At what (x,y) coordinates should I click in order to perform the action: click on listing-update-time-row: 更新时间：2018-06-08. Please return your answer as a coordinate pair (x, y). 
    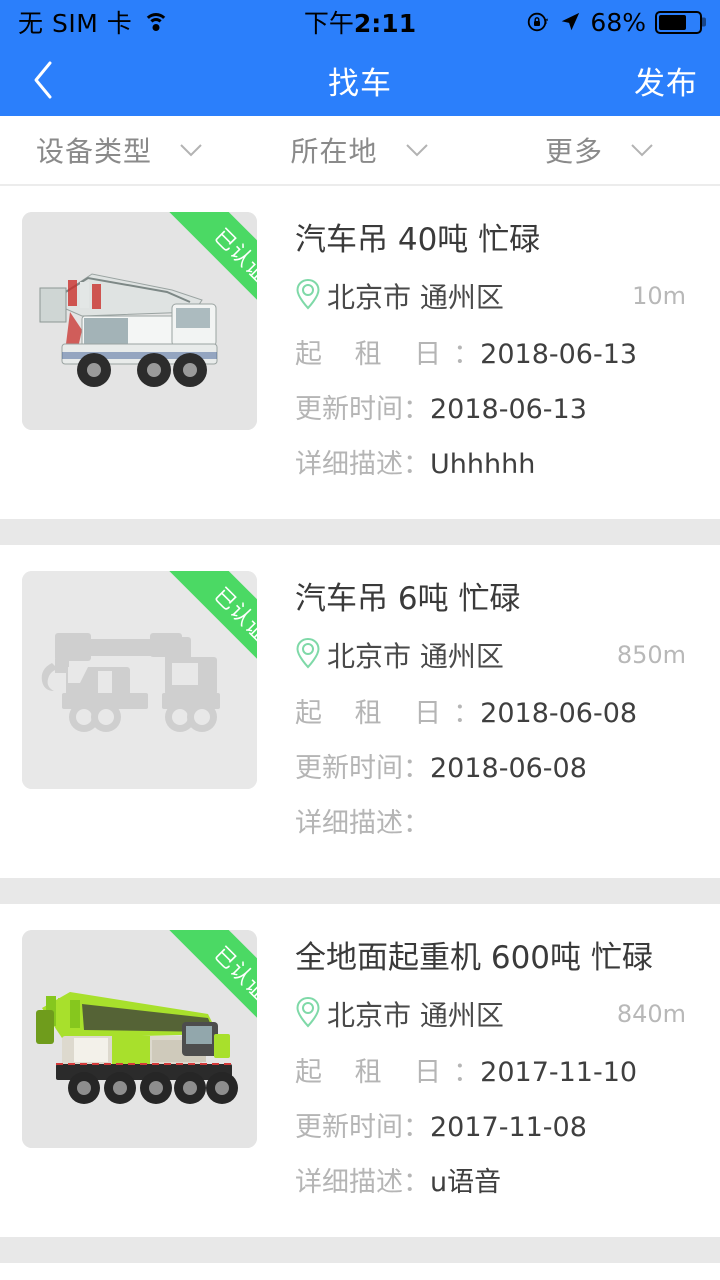
    Looking at the image, I should click on (496, 765).